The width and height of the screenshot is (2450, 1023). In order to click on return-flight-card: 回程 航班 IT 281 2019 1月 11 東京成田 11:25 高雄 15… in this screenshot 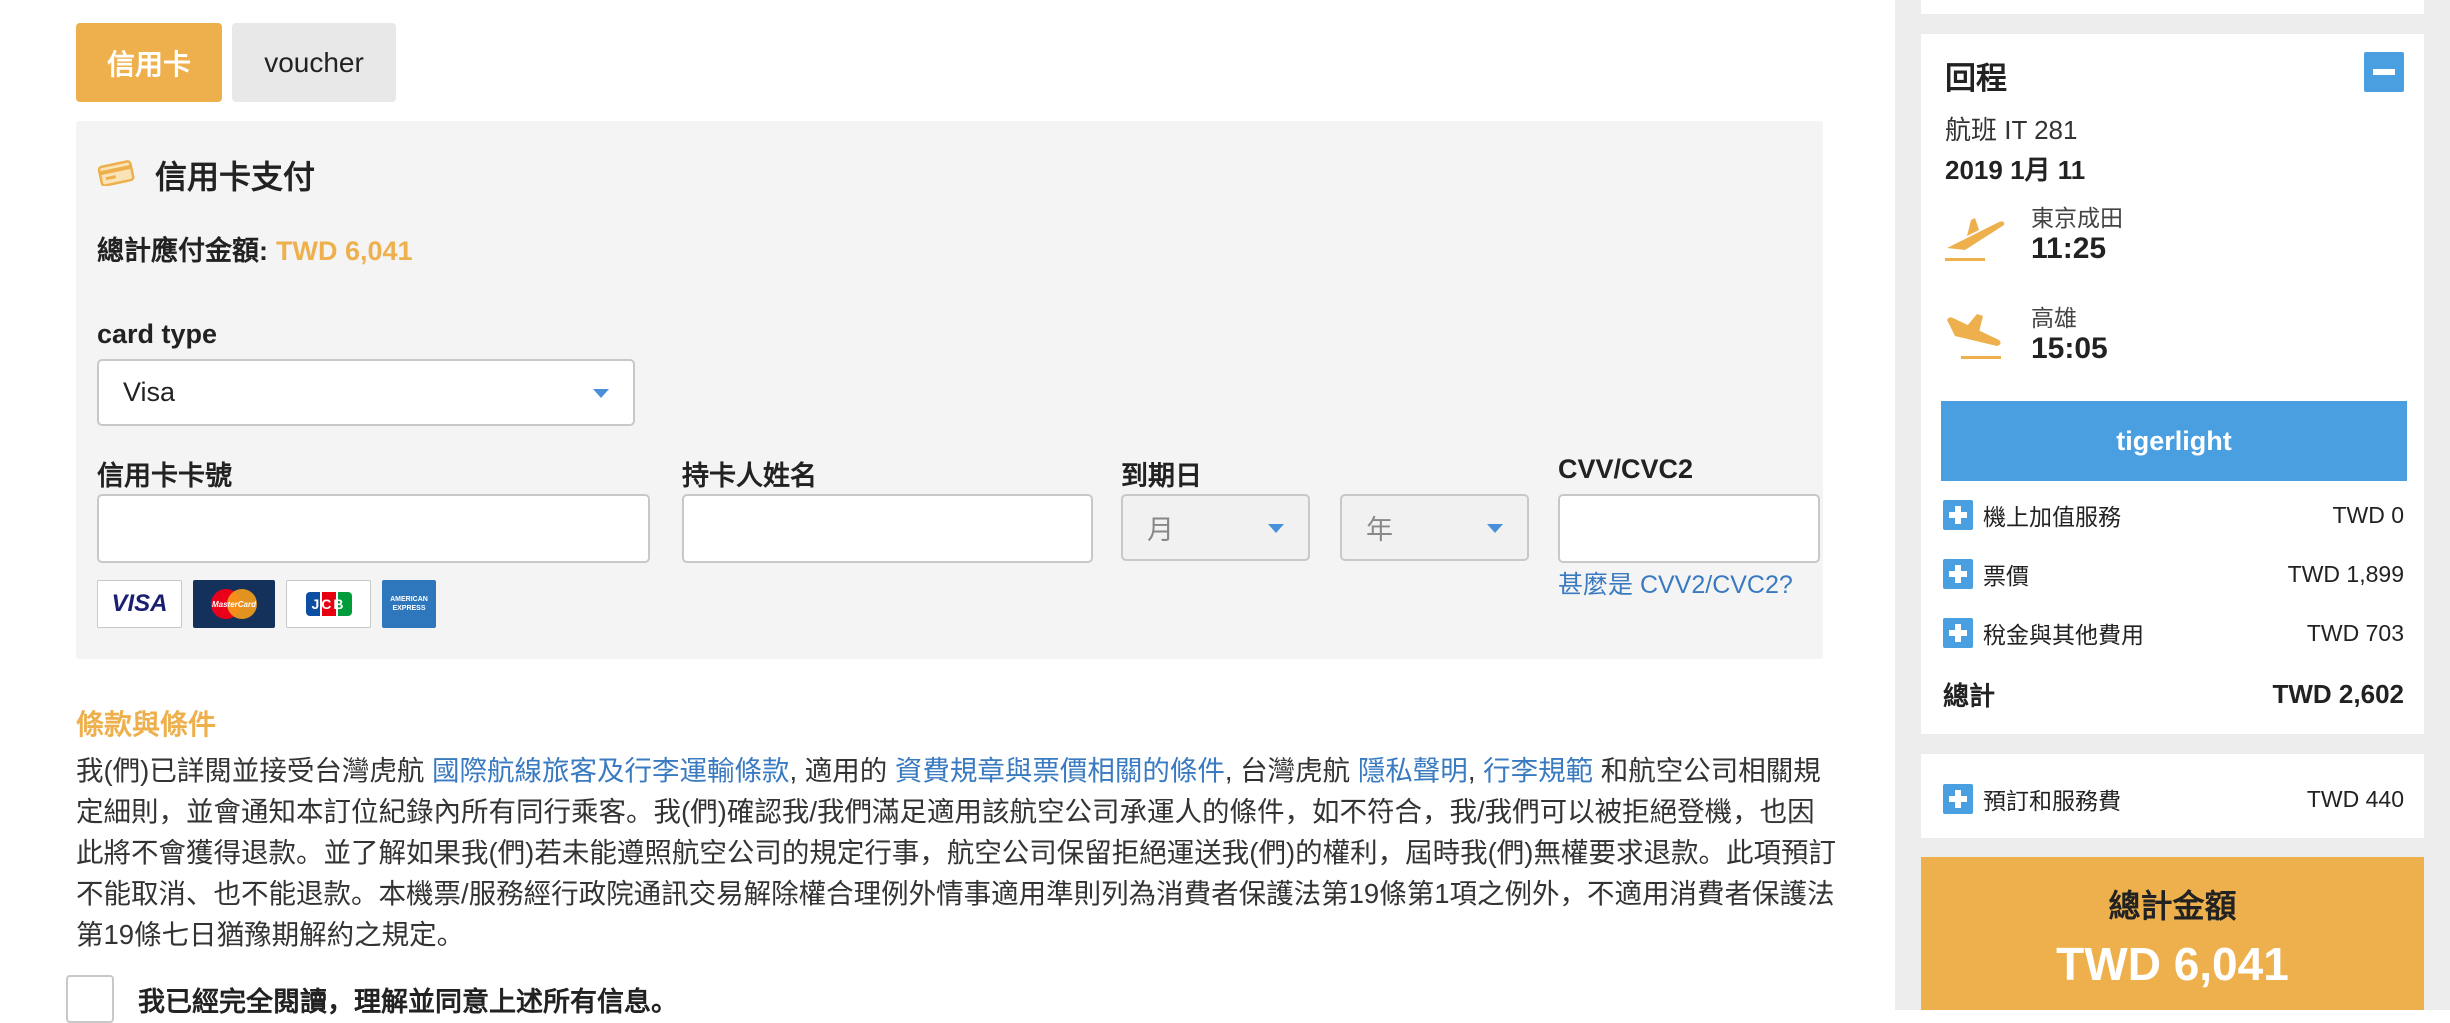, I will do `click(2172, 384)`.